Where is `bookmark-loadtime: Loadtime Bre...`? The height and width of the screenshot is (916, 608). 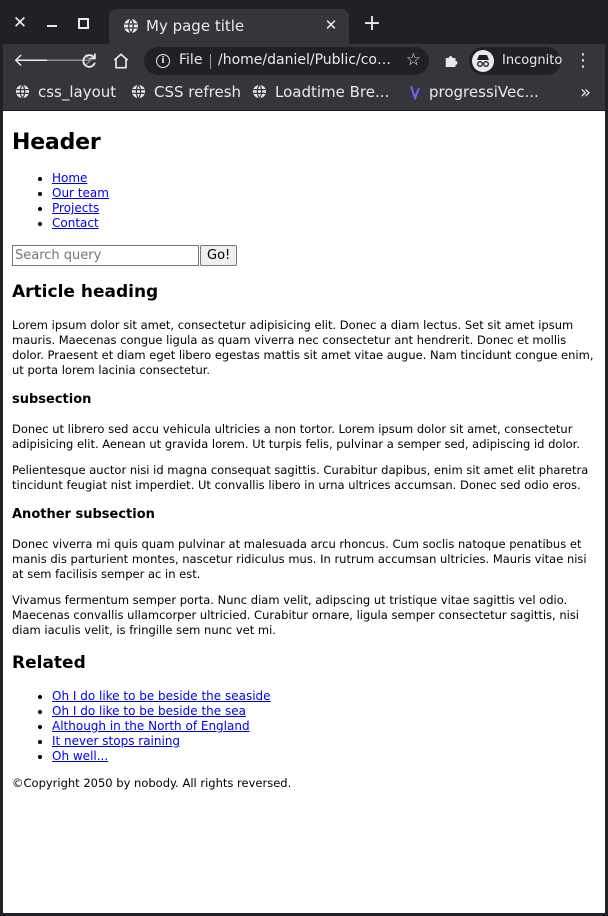
bookmark-loadtime: Loadtime Bre... is located at coordinates (320, 94).